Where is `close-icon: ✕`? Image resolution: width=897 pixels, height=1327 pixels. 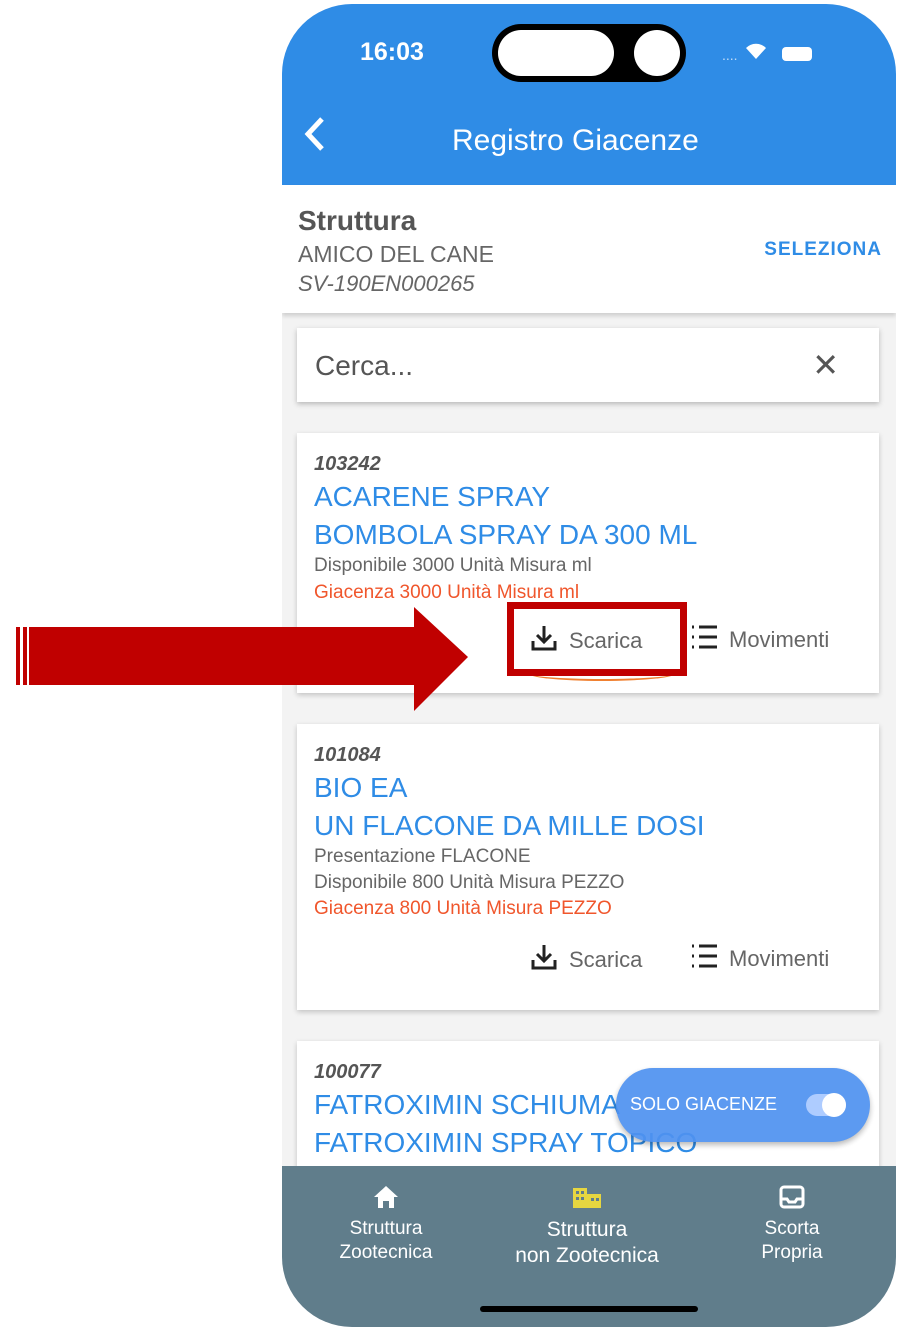 close-icon: ✕ is located at coordinates (825, 365).